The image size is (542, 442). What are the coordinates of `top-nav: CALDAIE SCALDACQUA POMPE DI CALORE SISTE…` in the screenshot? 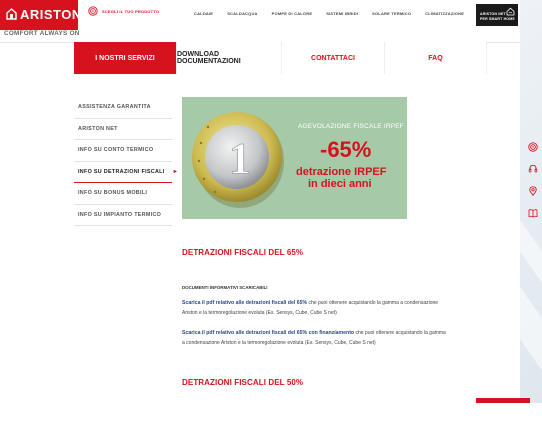 It's located at (329, 13).